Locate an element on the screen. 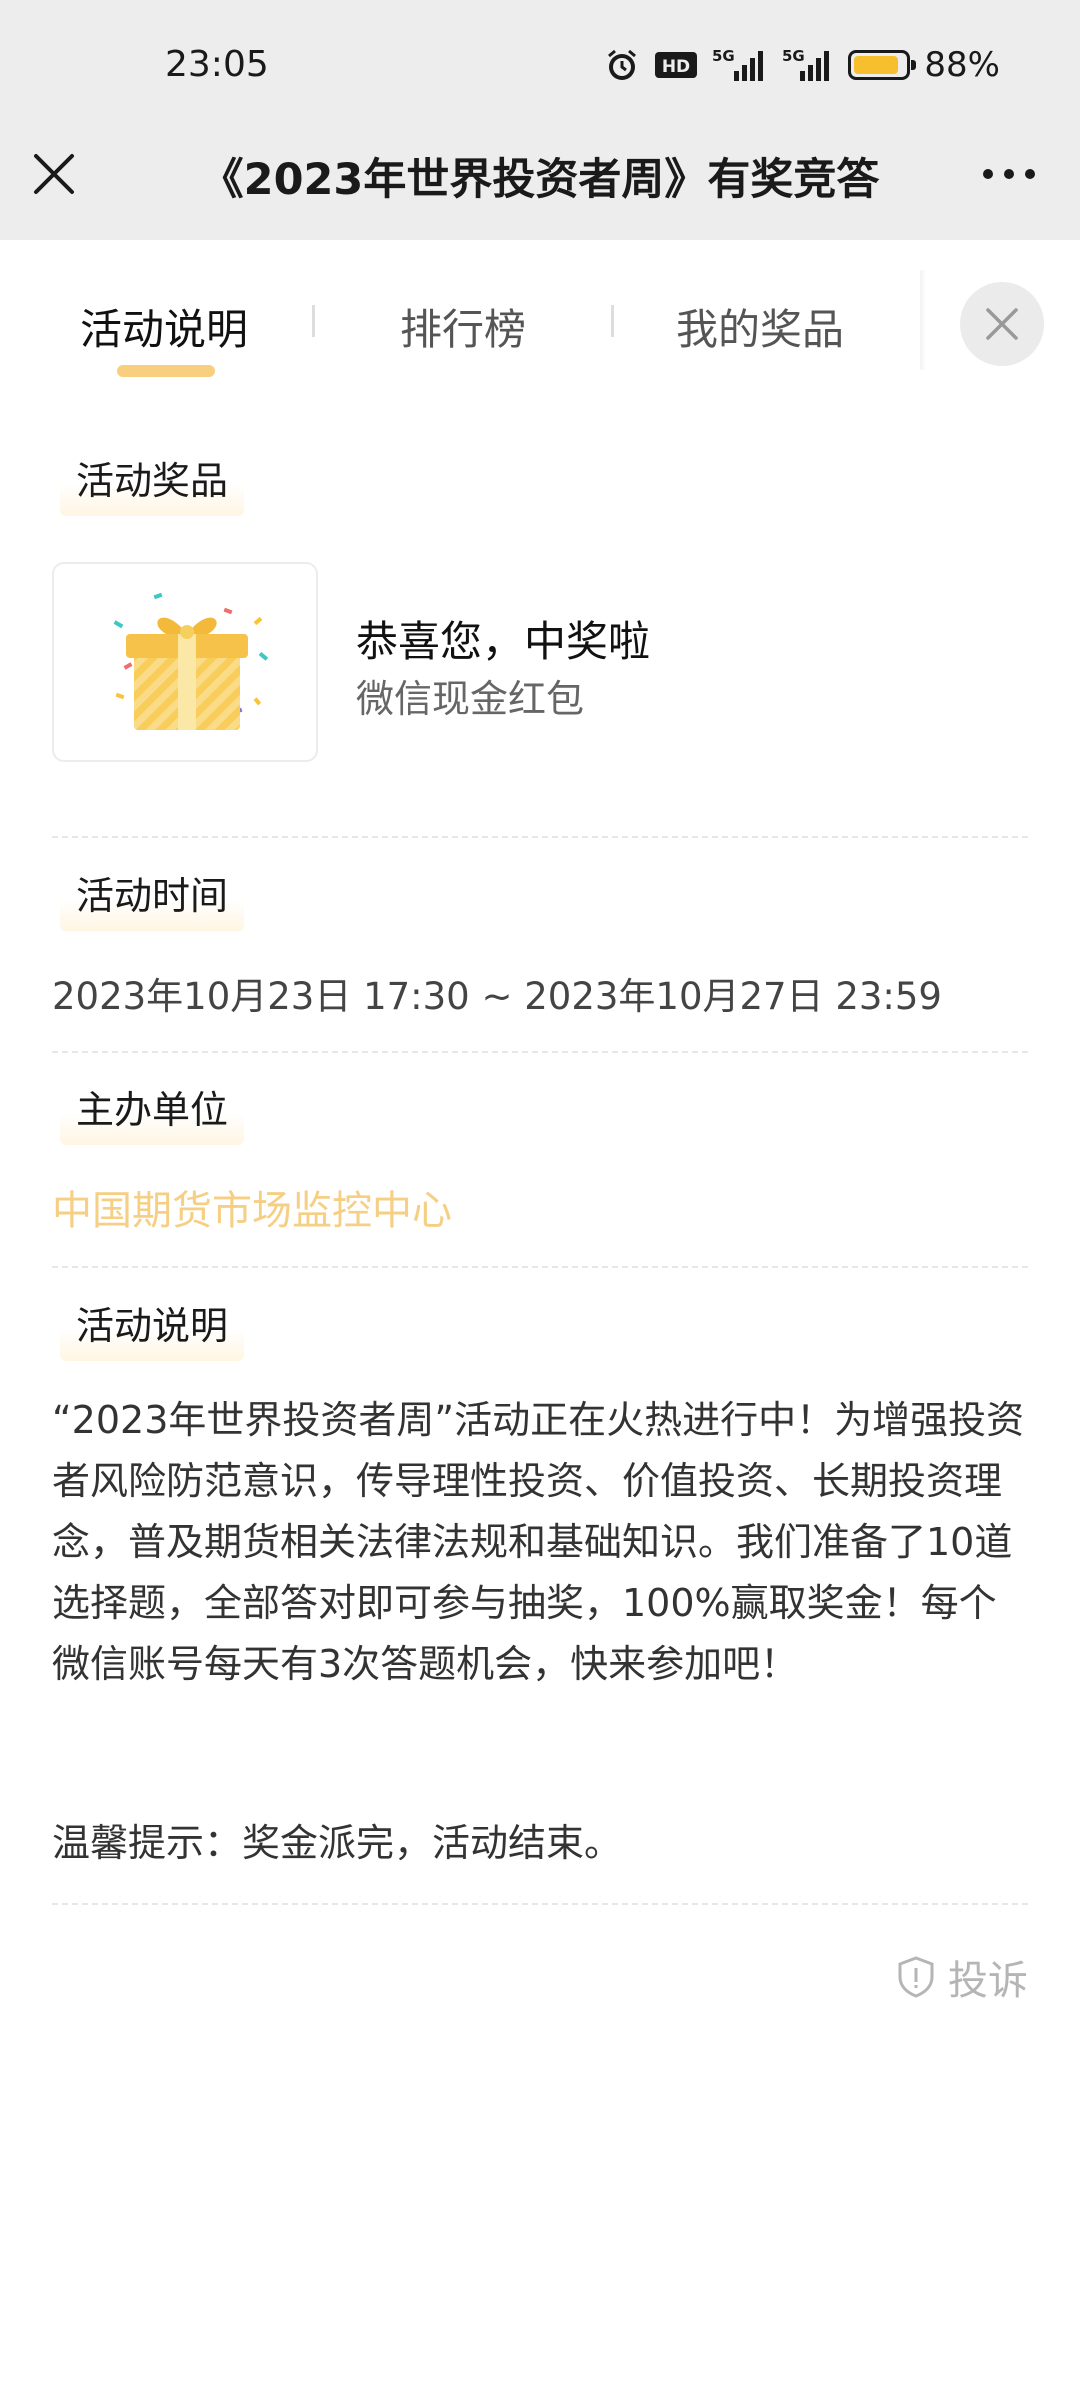  report-label: 投诉 is located at coordinates (988, 1981).